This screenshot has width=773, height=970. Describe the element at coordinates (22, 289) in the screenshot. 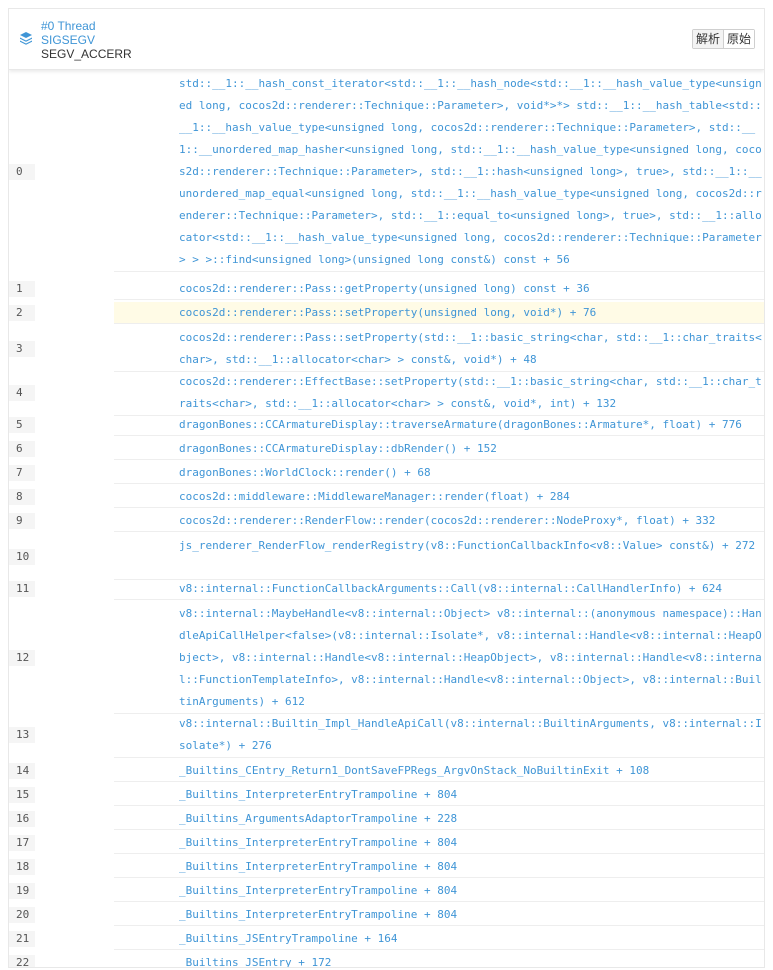

I see `frame-index: 1` at that location.